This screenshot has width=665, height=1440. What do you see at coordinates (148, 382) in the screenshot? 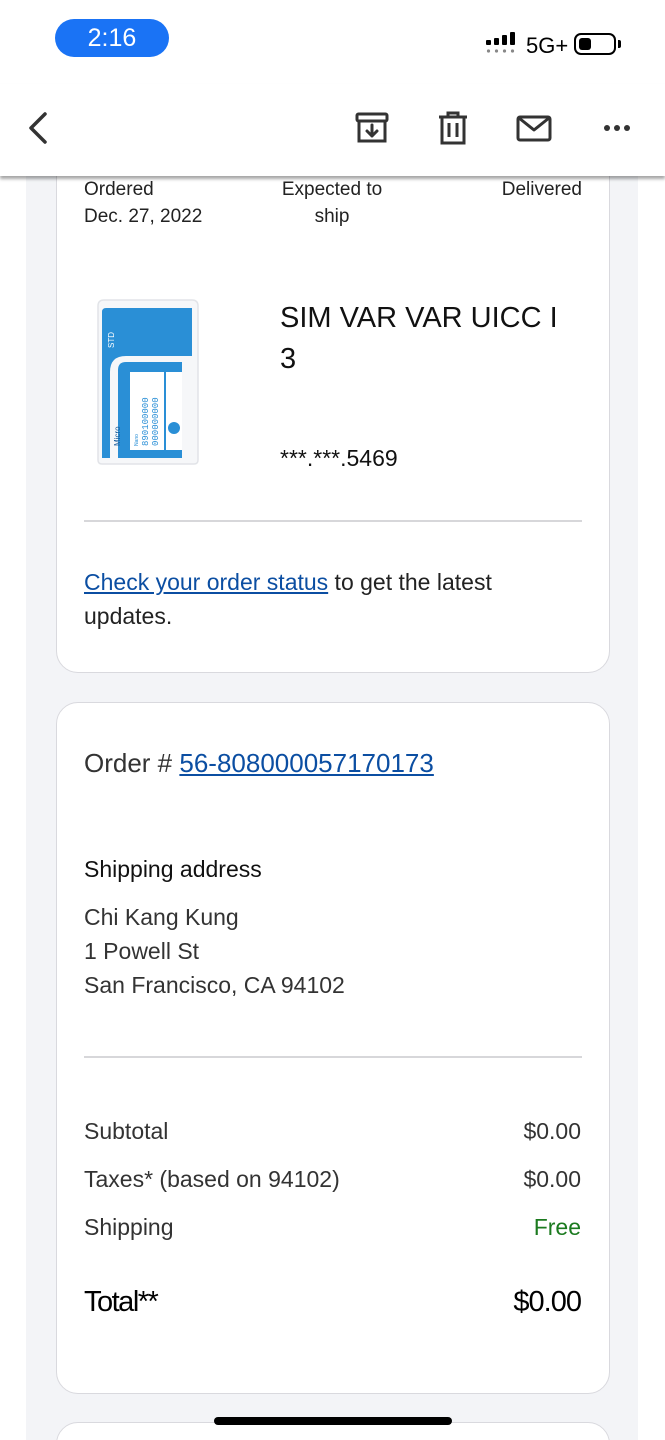
I see `sim-card-image: STD Micro Nano 890100000 000000000` at bounding box center [148, 382].